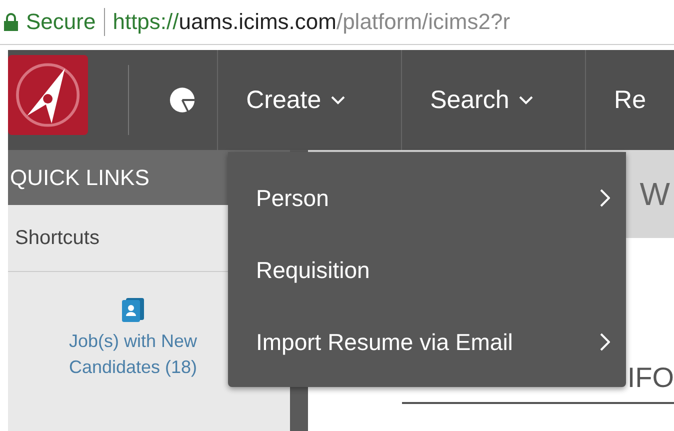 The width and height of the screenshot is (674, 431). What do you see at coordinates (61, 22) in the screenshot?
I see `secure-label: Secure` at bounding box center [61, 22].